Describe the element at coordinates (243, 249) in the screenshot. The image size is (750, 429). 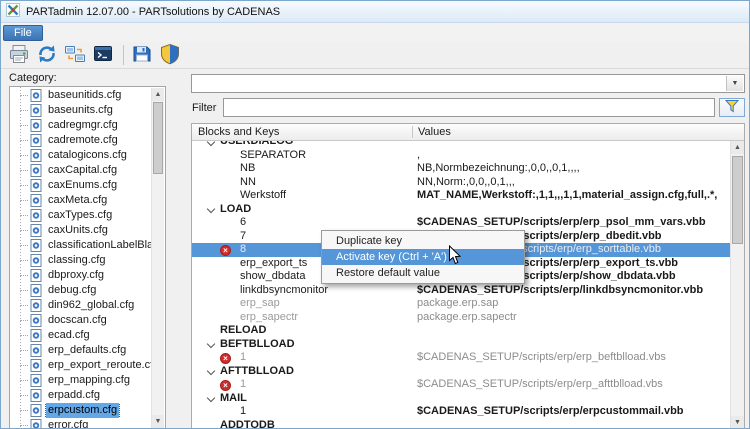
I see `row-key: 8` at that location.